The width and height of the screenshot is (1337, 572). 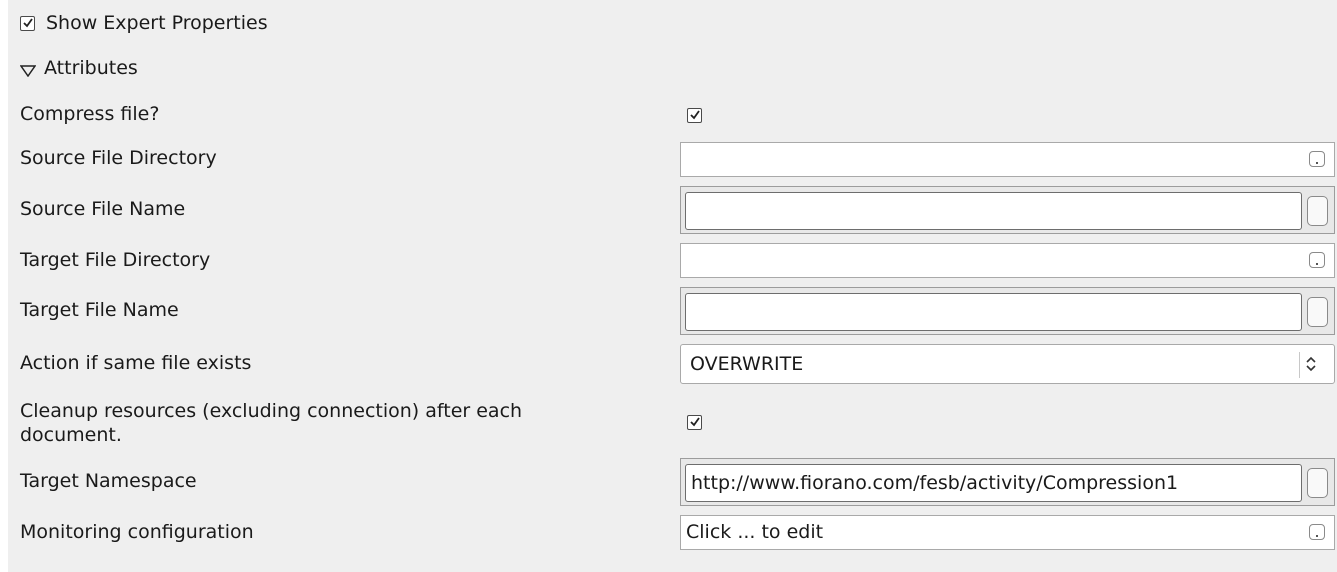 What do you see at coordinates (755, 532) in the screenshot?
I see `monitoring-configuration-value: Click ... to edit` at bounding box center [755, 532].